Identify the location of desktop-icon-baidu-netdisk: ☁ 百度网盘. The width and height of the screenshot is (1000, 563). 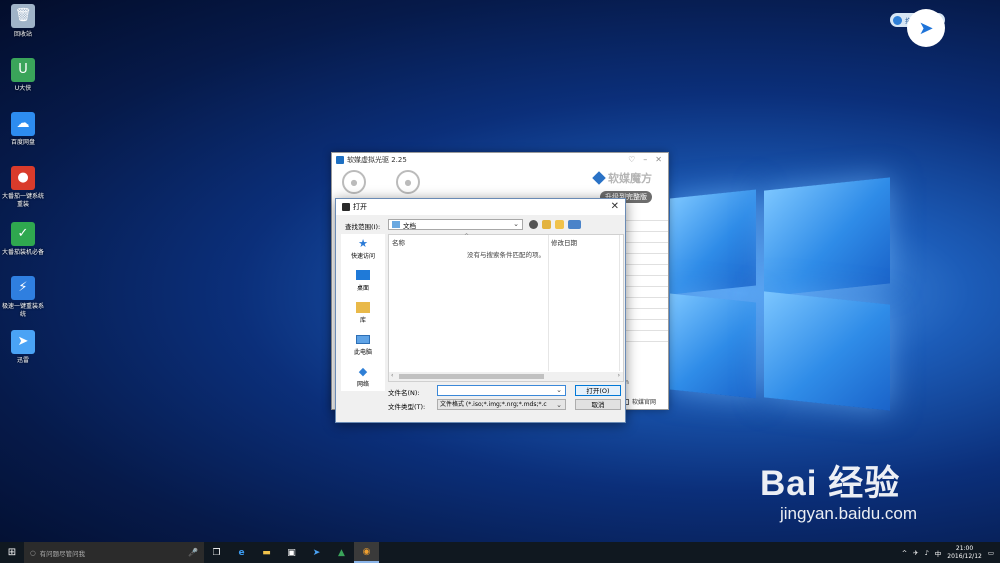
(23, 129).